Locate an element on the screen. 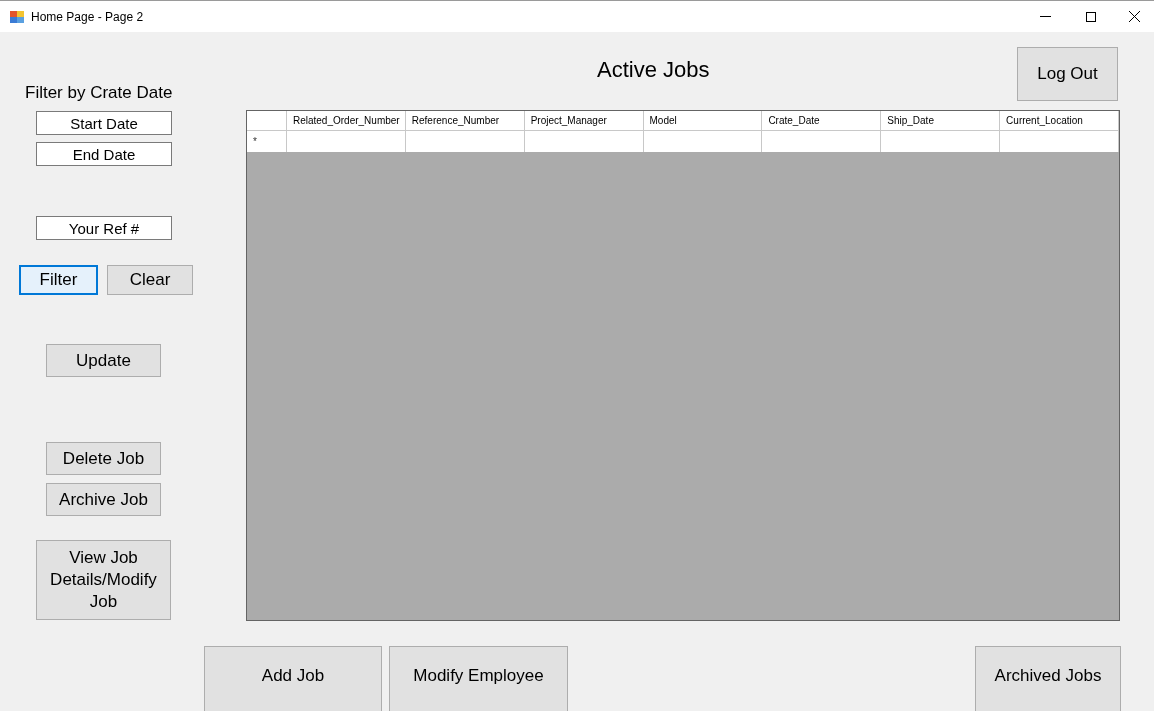 This screenshot has width=1154, height=711. column-header: Project_Manager is located at coordinates (584, 120).